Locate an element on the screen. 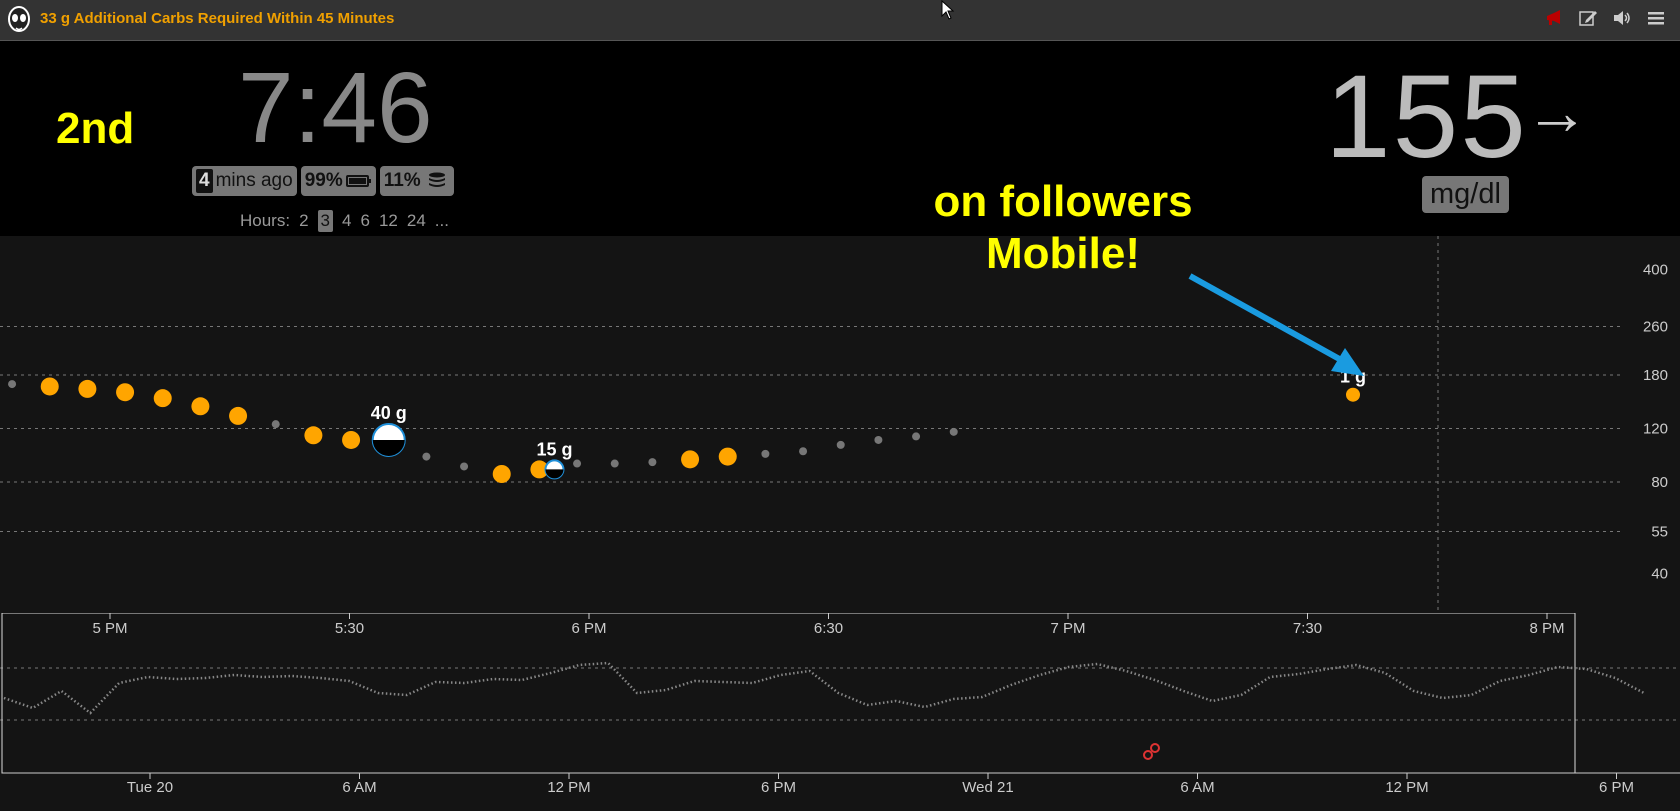 This screenshot has height=811, width=1680. x-tick-label: 8 PM is located at coordinates (1546, 628).